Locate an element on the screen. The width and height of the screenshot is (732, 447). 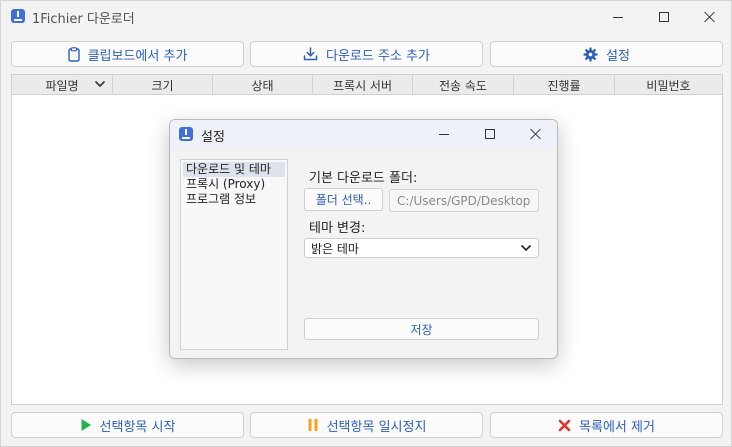
gear-icon is located at coordinates (590, 54).